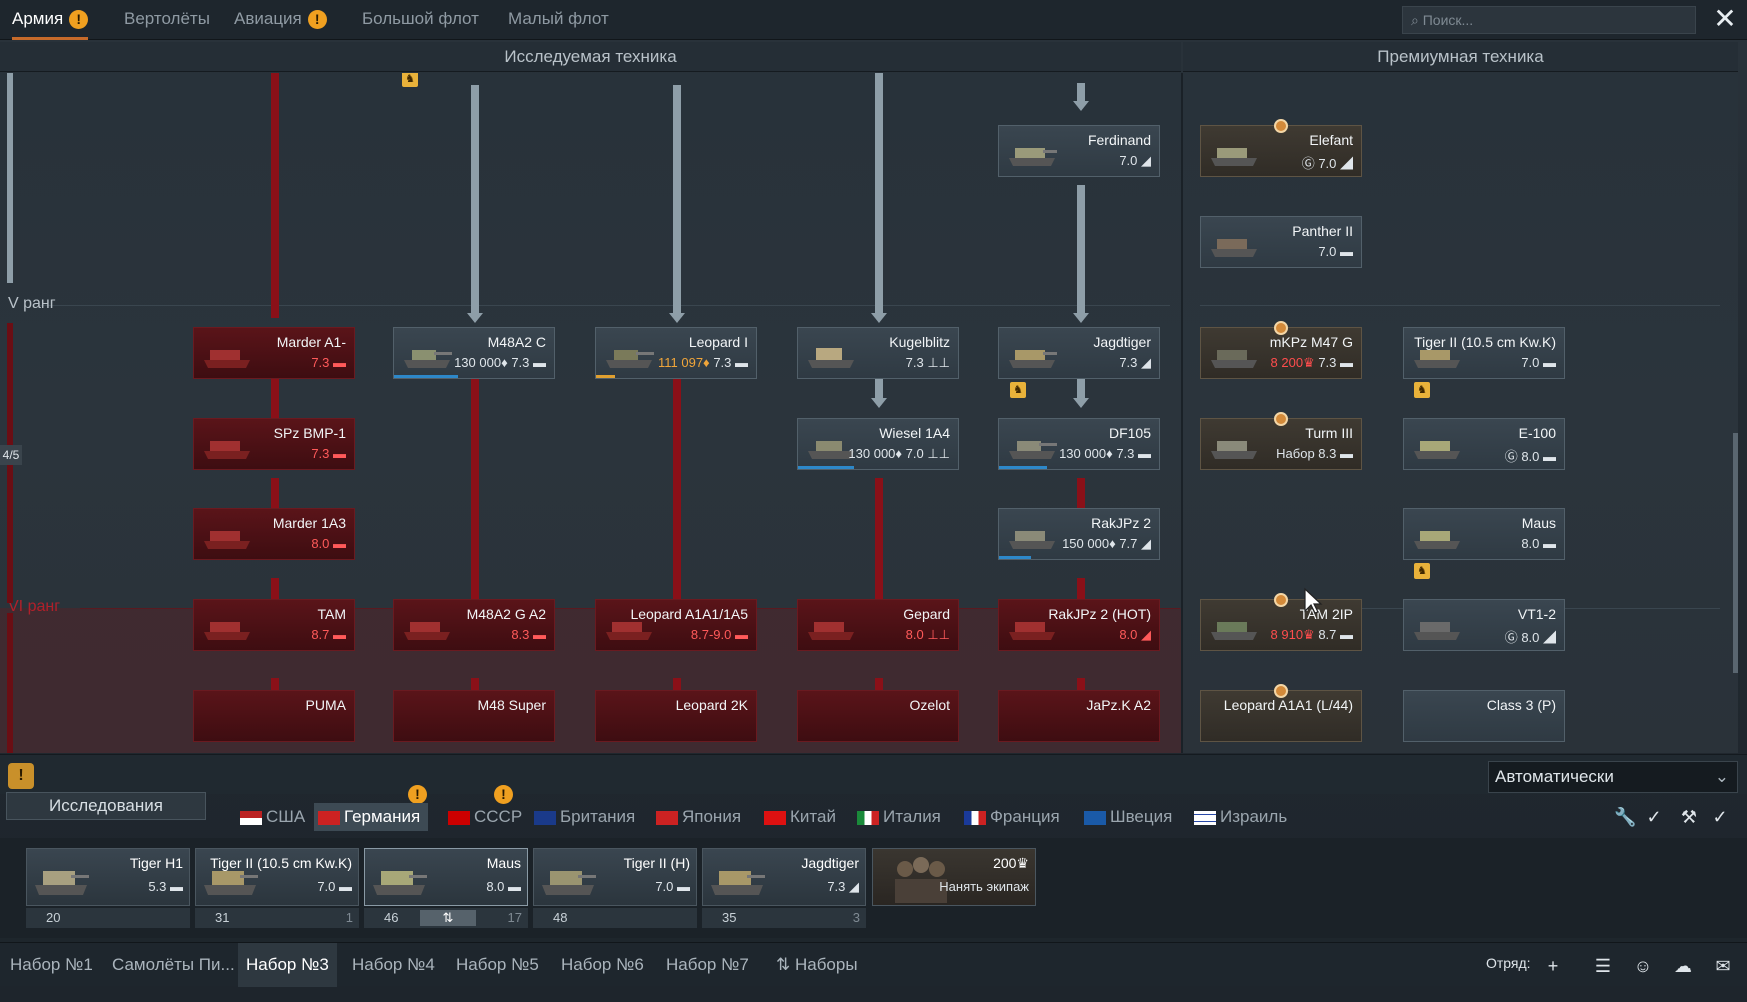 The image size is (1747, 1002). Describe the element at coordinates (676, 353) in the screenshot. I see `vehicle-card-leopard-1: Leopard I 111 097♦ 7.3 ▬` at that location.